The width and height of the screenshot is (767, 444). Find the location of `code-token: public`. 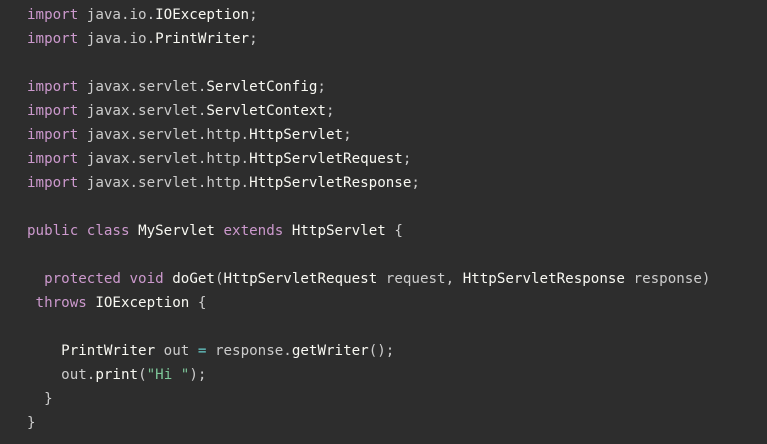

code-token: public is located at coordinates (53, 231).